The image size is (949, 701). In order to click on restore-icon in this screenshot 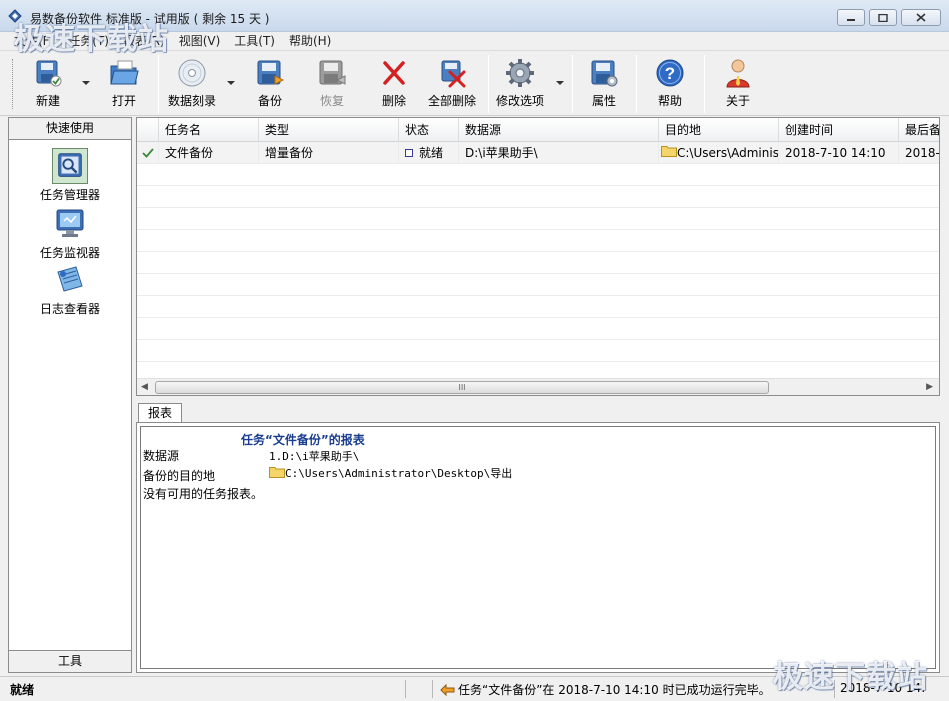, I will do `click(332, 72)`.